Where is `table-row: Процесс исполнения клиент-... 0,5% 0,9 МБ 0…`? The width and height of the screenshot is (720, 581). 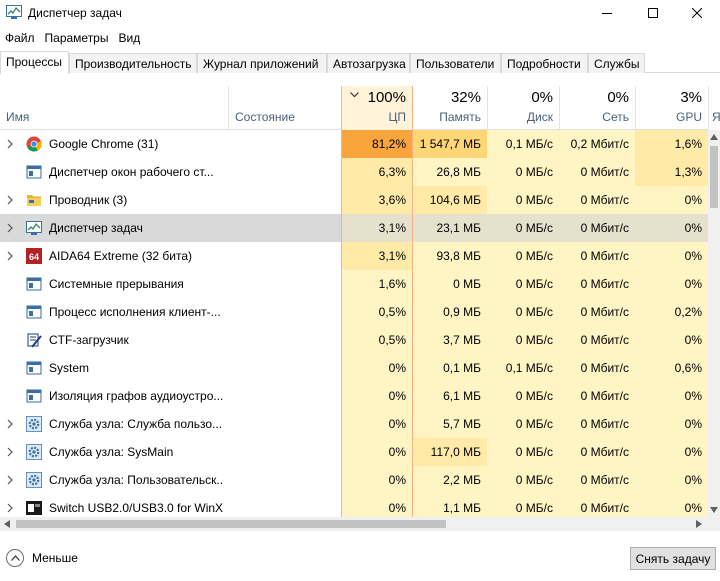
table-row: Процесс исполнения клиент-... 0,5% 0,9 МБ 0… is located at coordinates (354, 312).